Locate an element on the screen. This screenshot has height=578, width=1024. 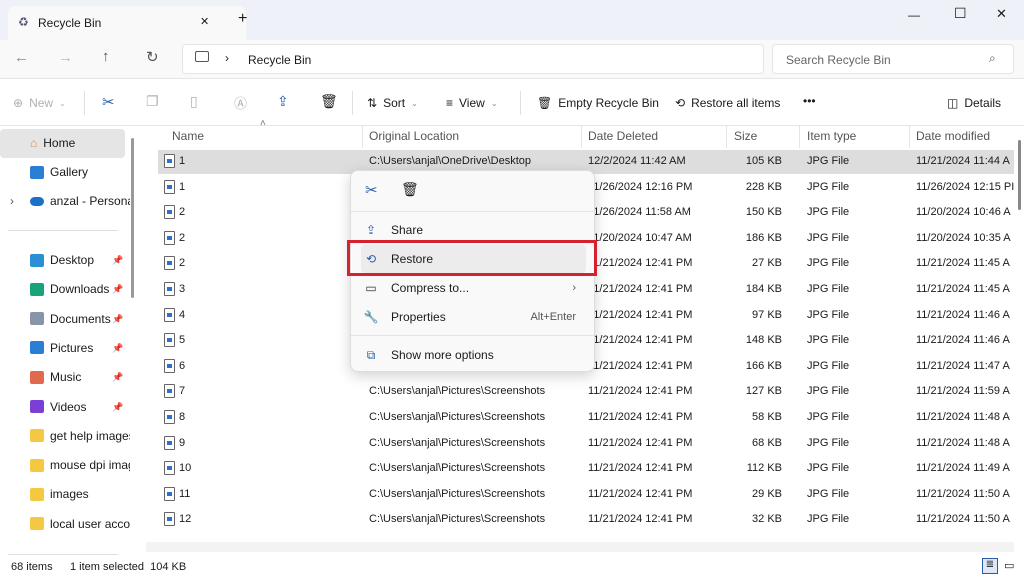
menu-item-show-more-options: ⧉ Show more options is located at coordinates (473, 355).